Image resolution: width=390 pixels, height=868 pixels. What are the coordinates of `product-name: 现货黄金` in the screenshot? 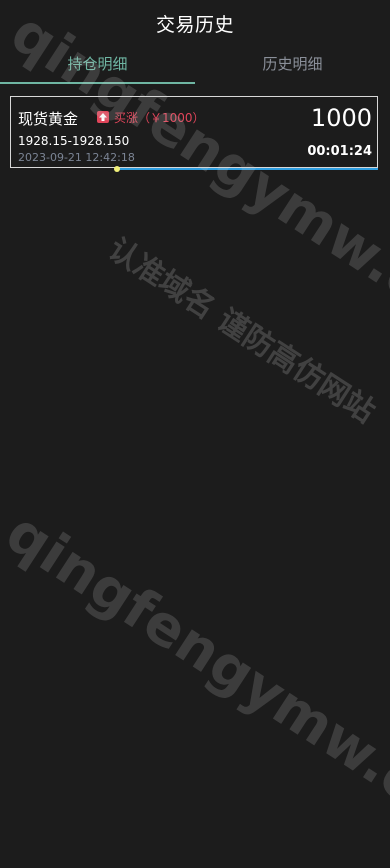 It's located at (48, 119).